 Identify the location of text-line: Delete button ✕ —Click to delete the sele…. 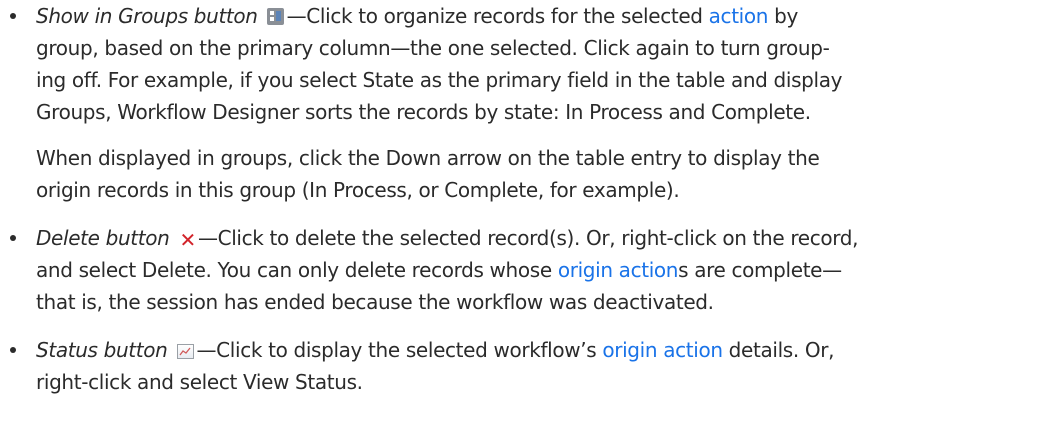
(546, 238).